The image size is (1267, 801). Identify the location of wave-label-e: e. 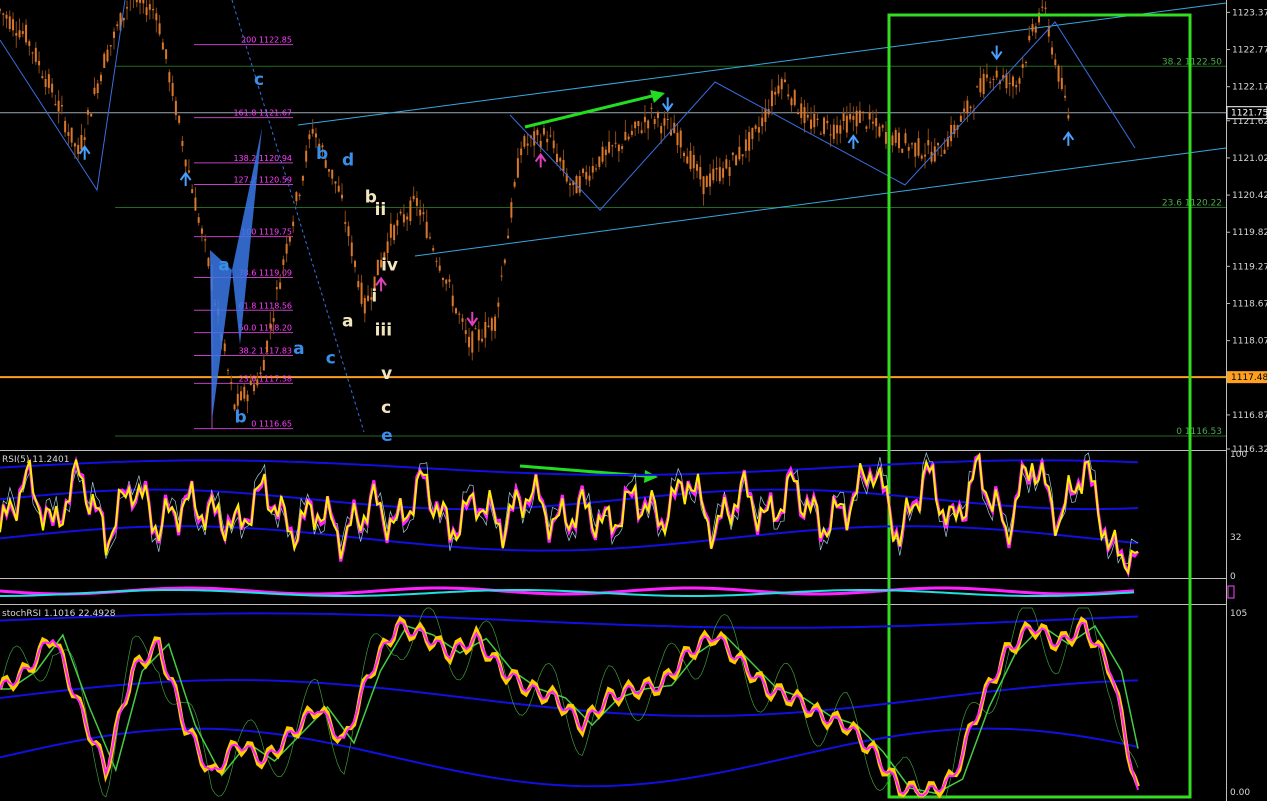
(387, 436).